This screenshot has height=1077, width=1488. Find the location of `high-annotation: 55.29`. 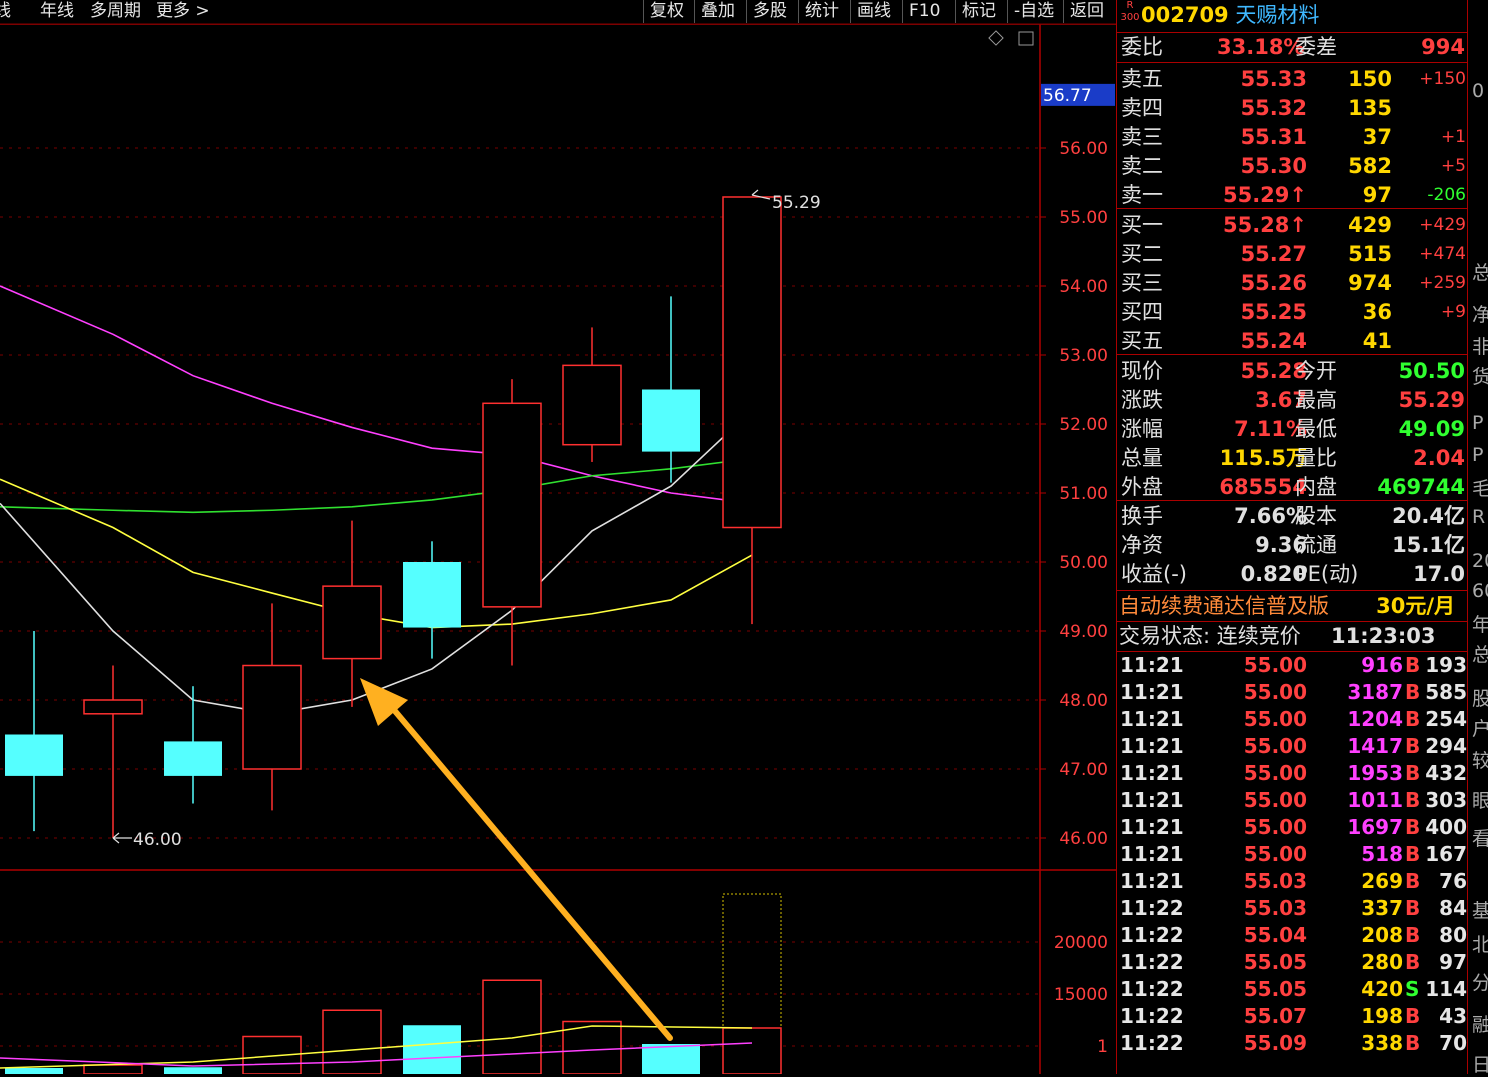

high-annotation: 55.29 is located at coordinates (796, 203).